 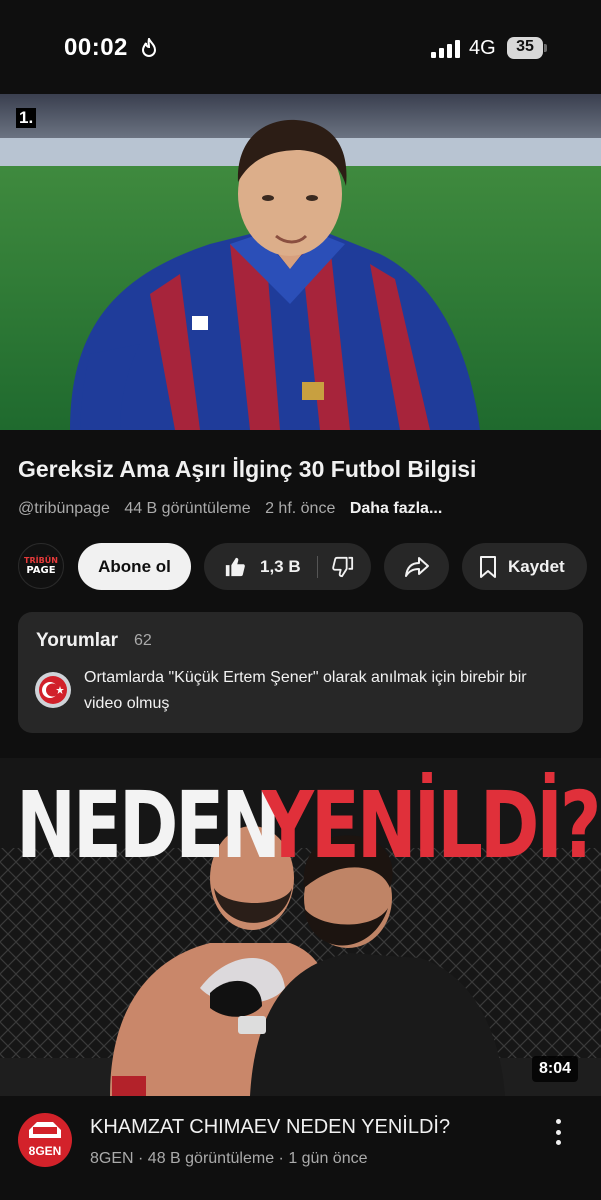 What do you see at coordinates (280, 566) in the screenshot?
I see `like-count: 1,3 B` at bounding box center [280, 566].